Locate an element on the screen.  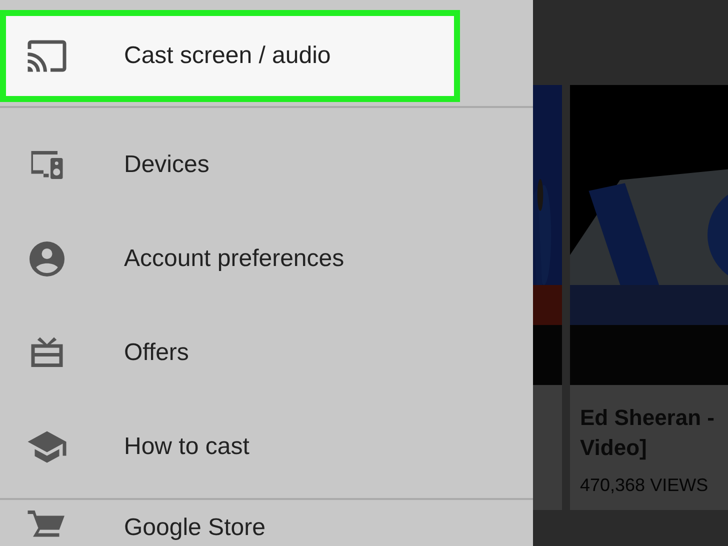
menu-item: How to cast is located at coordinates (266, 447).